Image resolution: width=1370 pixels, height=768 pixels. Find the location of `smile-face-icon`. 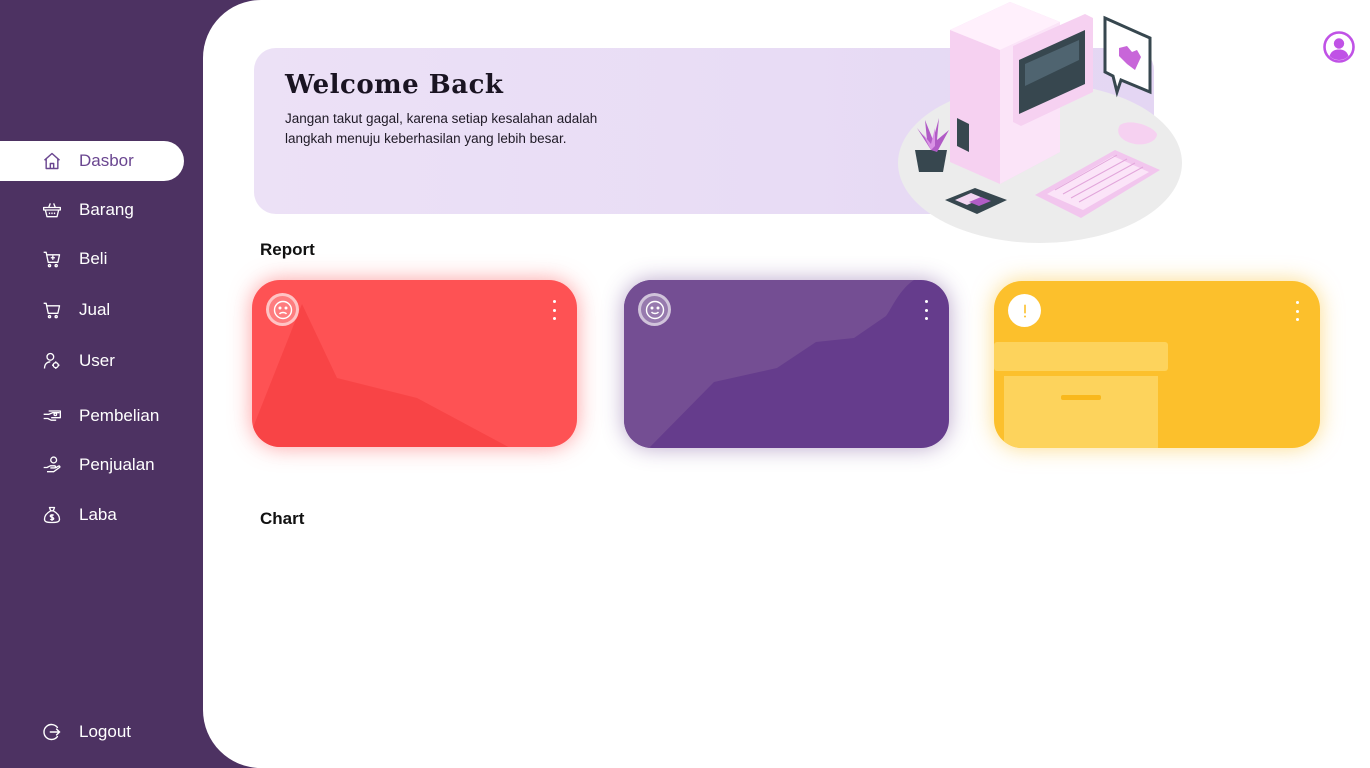

smile-face-icon is located at coordinates (654, 309).